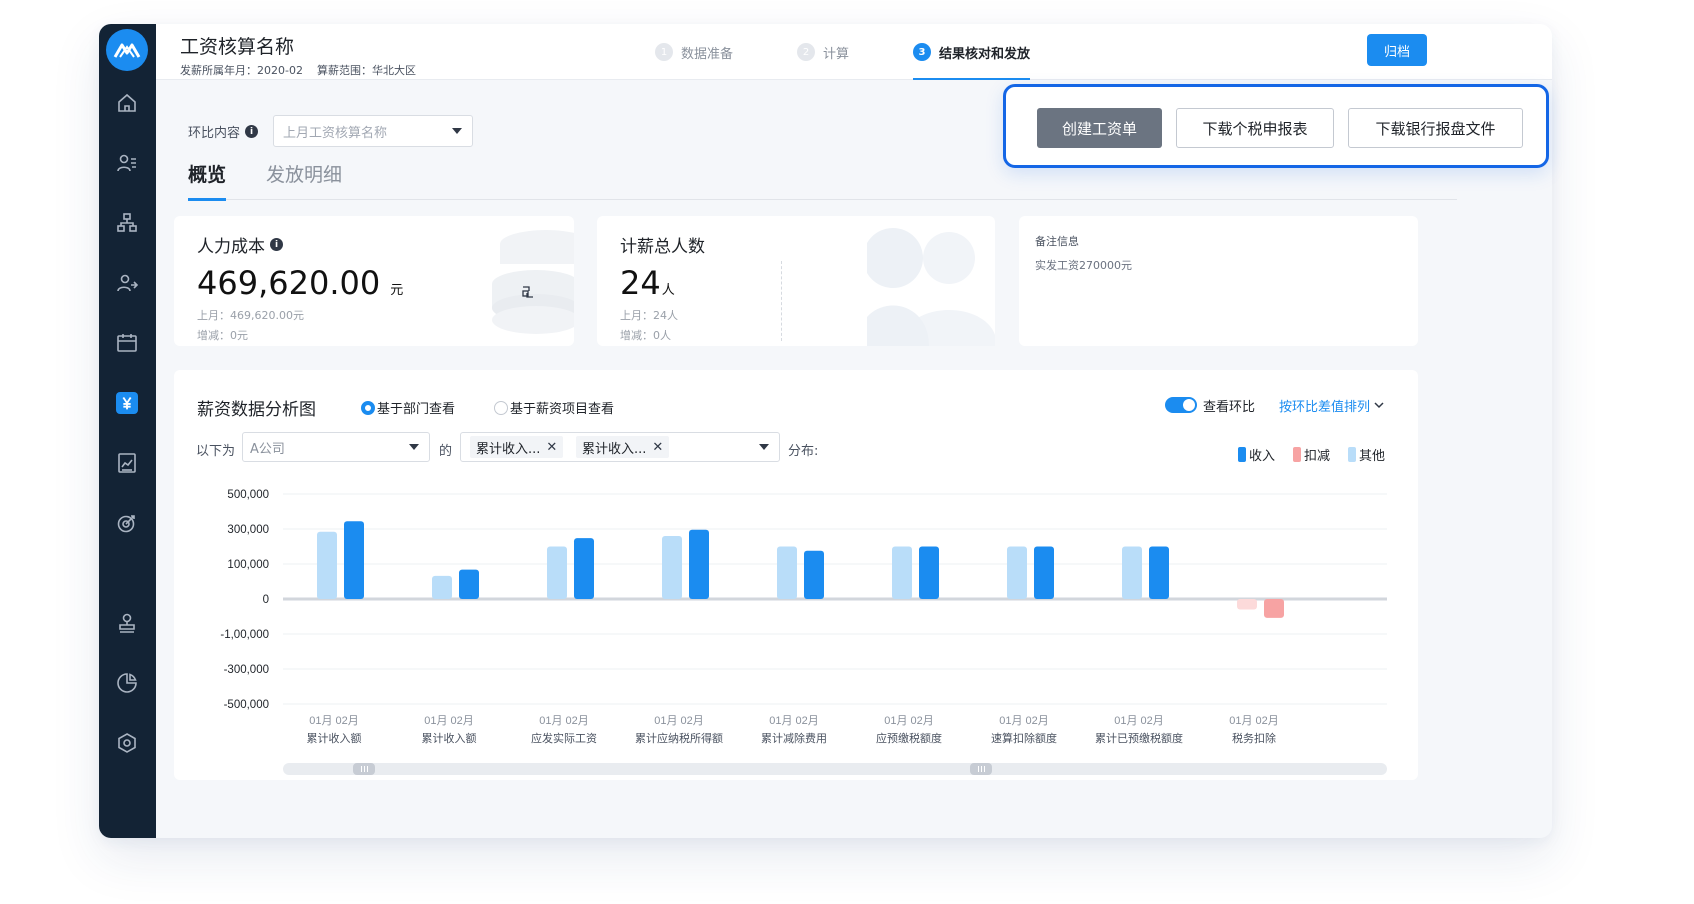 This screenshot has width=1694, height=904. Describe the element at coordinates (985, 54) in the screenshot. I see `step-label: 结果核对和发放` at that location.